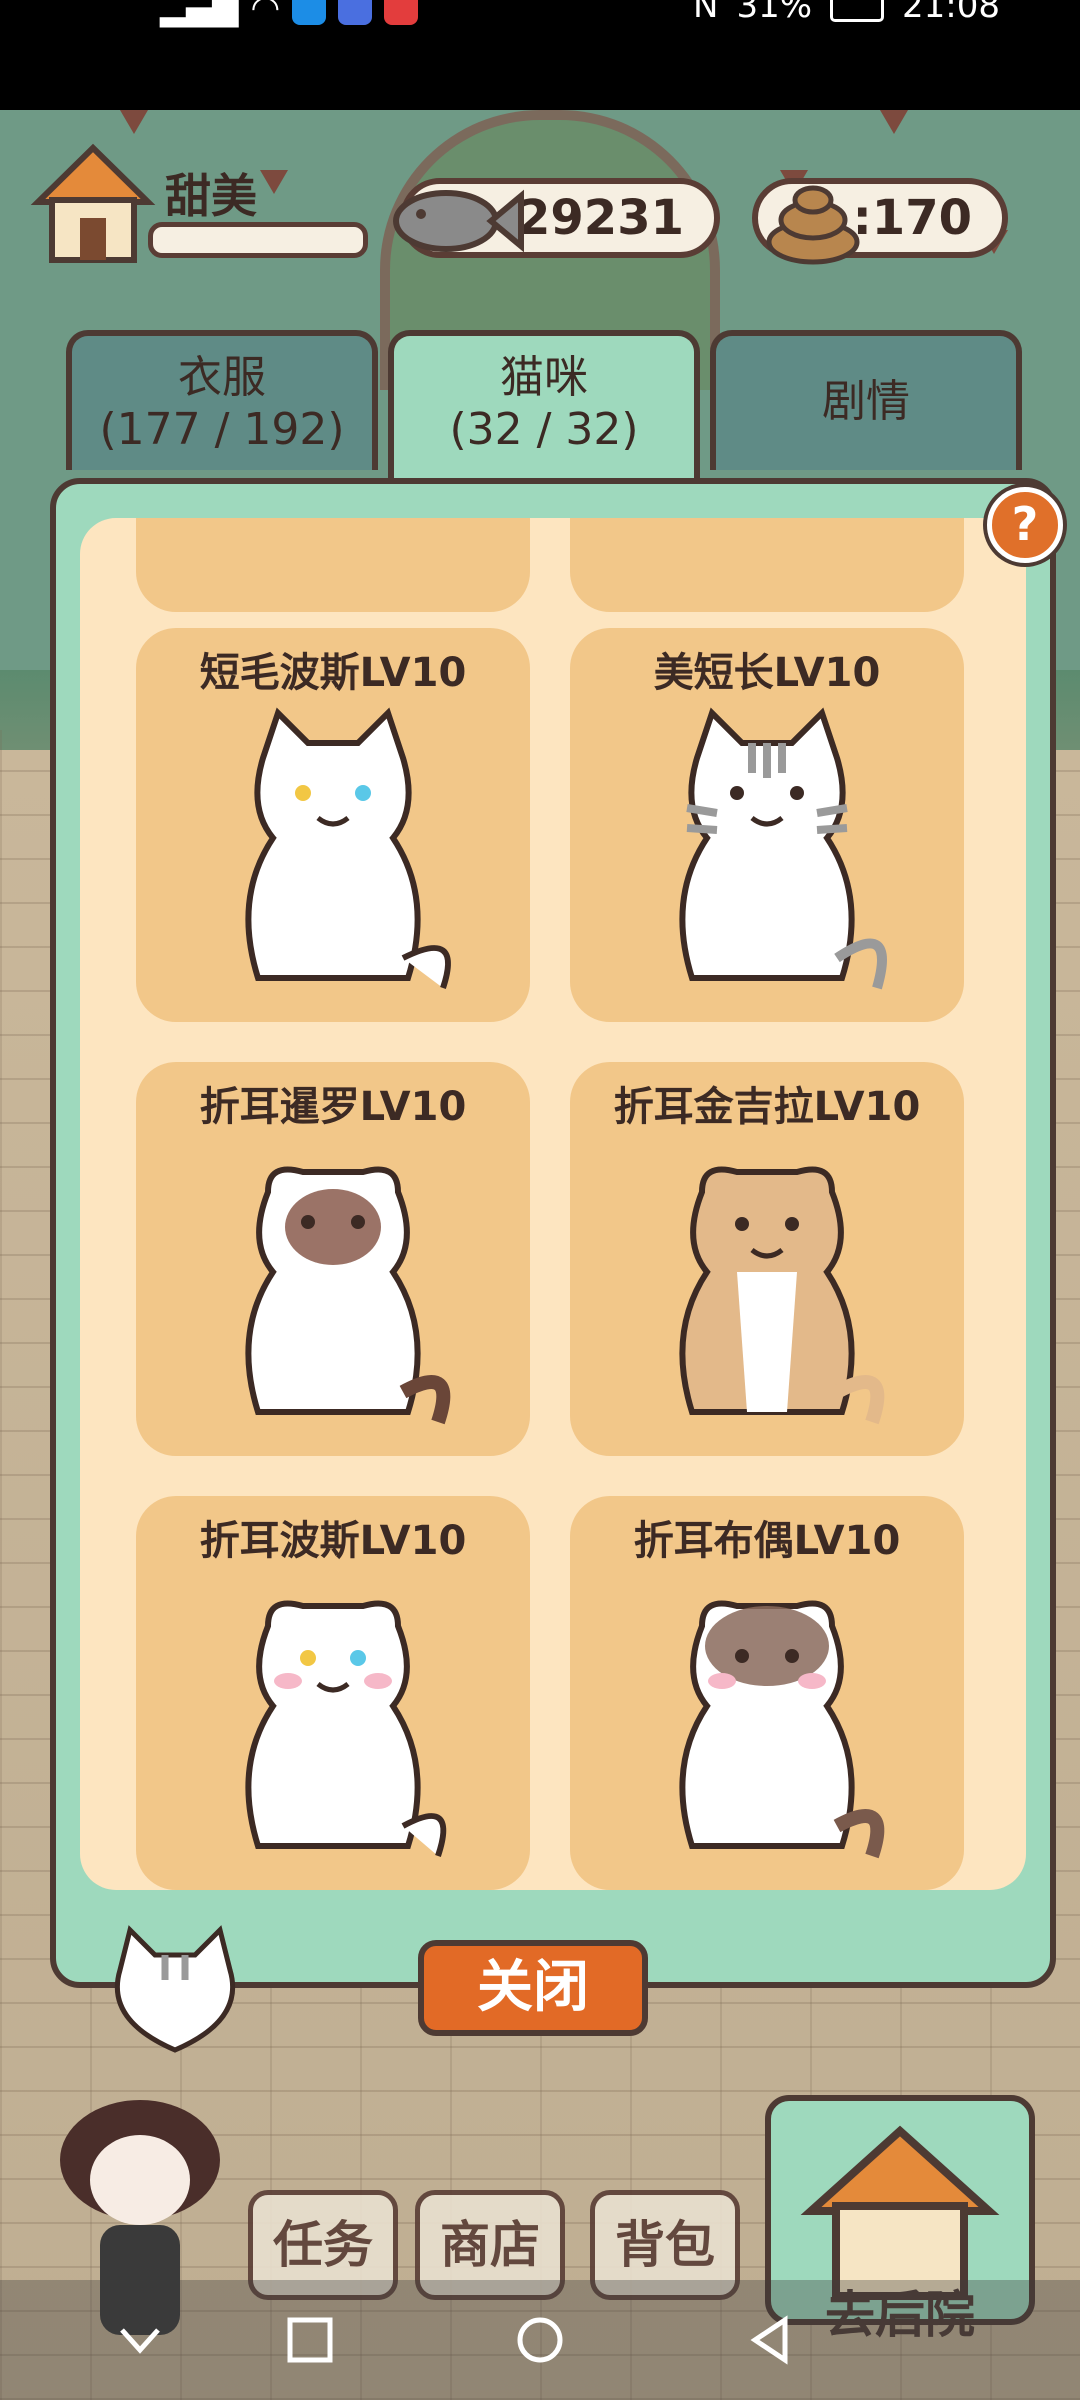 The width and height of the screenshot is (1080, 2400). I want to click on tab-cats: 猫咪 (32 / 32), so click(544, 405).